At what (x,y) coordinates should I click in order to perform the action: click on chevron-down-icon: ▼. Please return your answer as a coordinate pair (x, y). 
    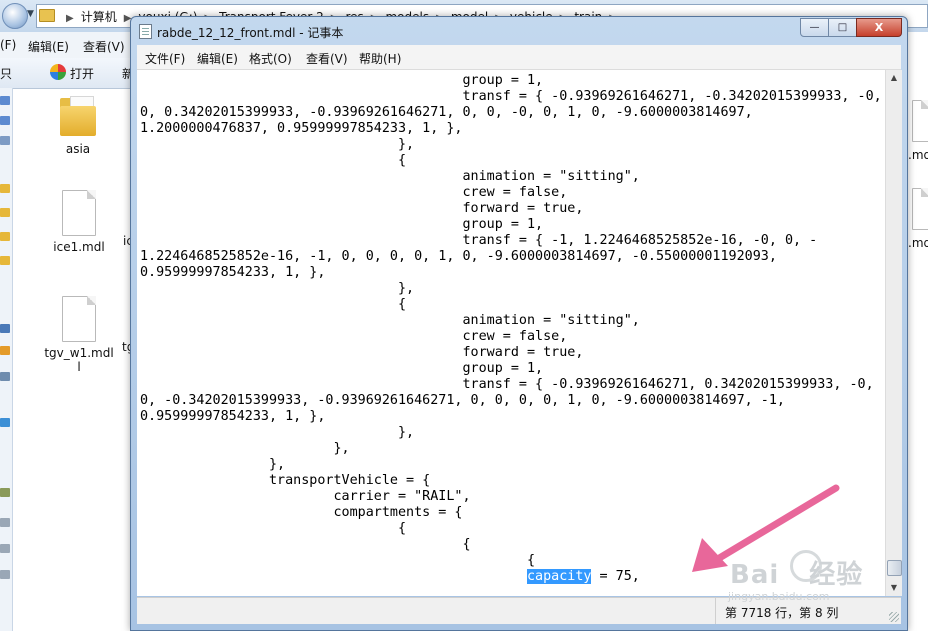
    Looking at the image, I should click on (30, 14).